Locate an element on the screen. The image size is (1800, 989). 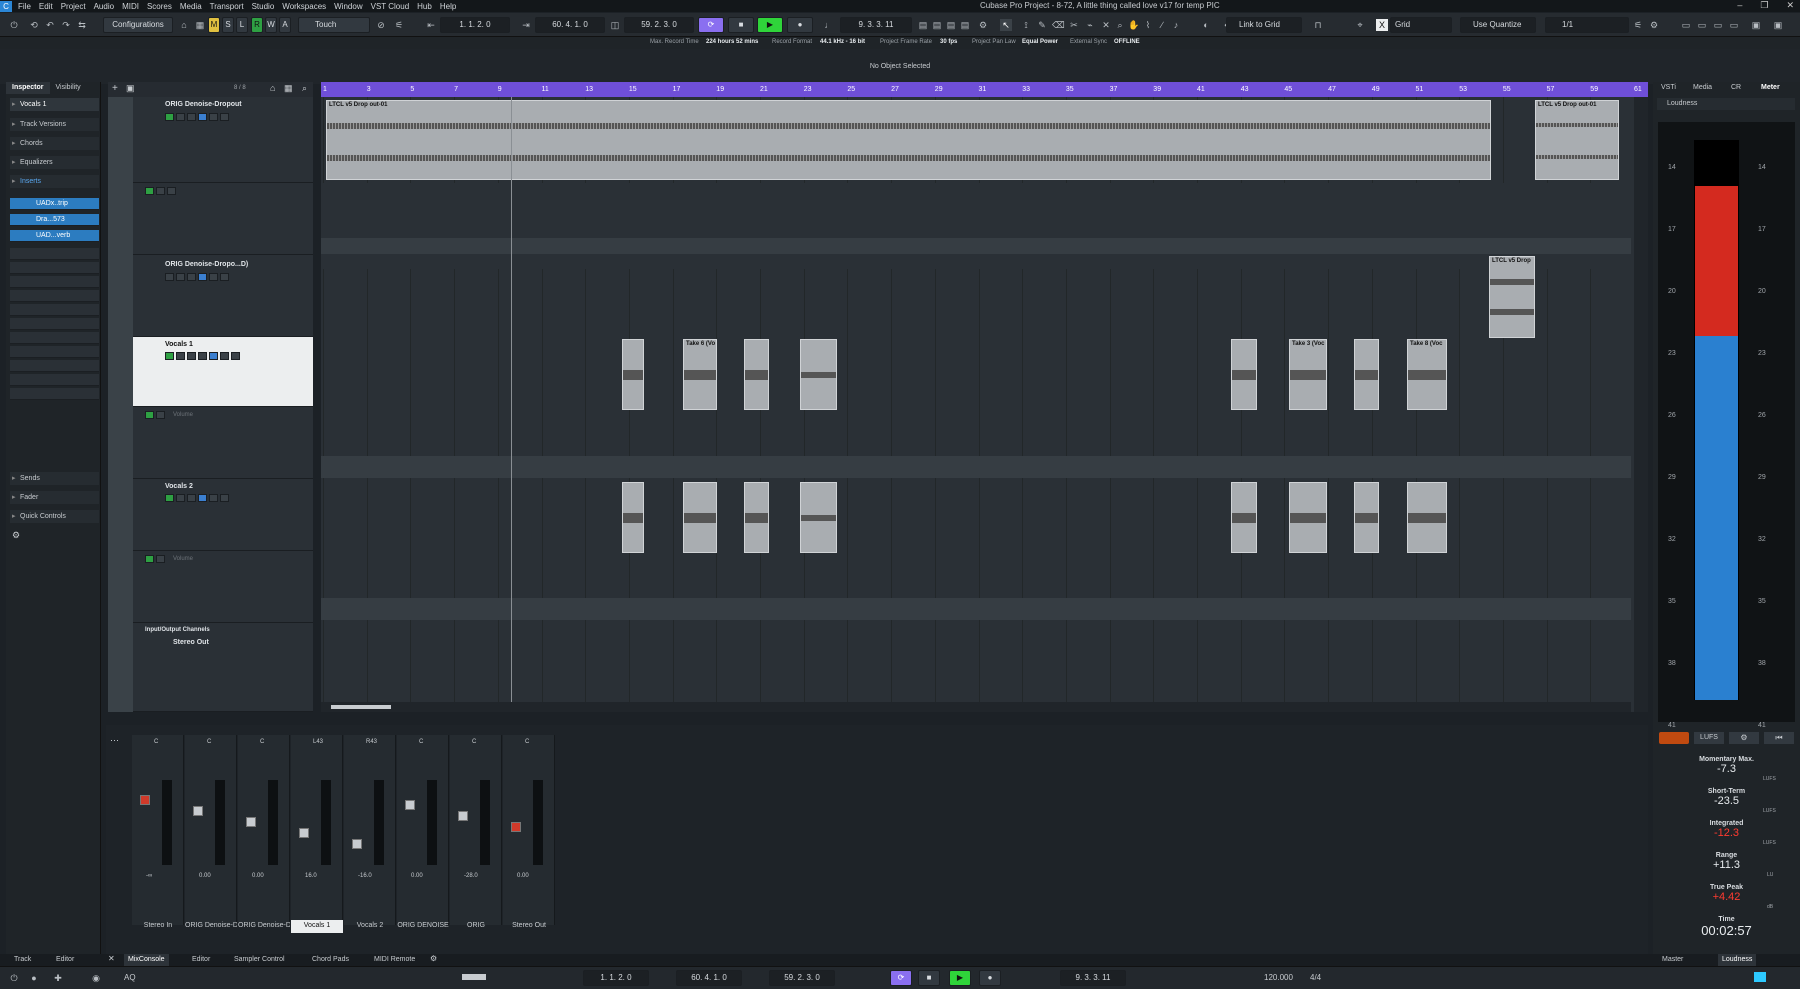
tab-visibility: Visibility is located at coordinates (68, 88).